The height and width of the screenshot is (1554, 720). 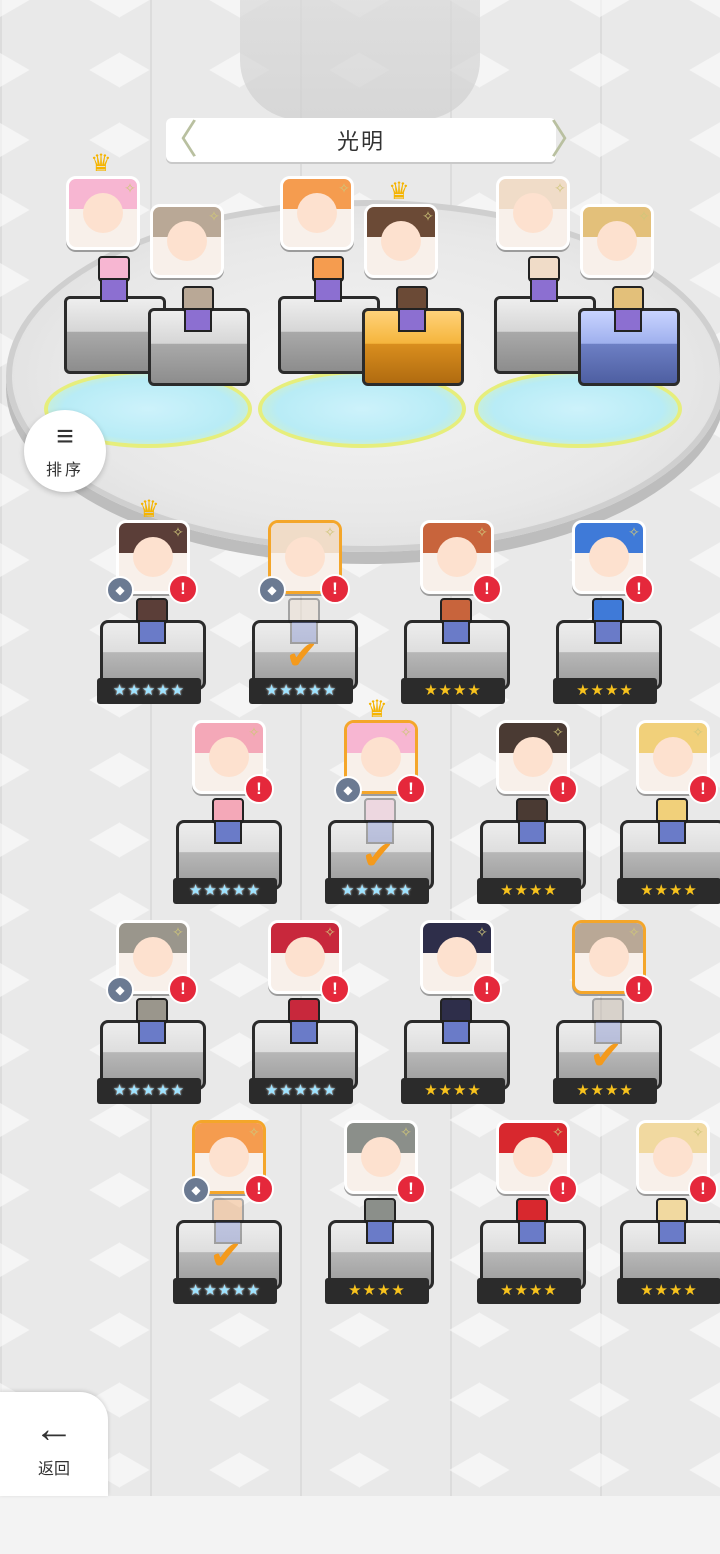 I want to click on banner-right-cap: 〉, so click(x=570, y=140).